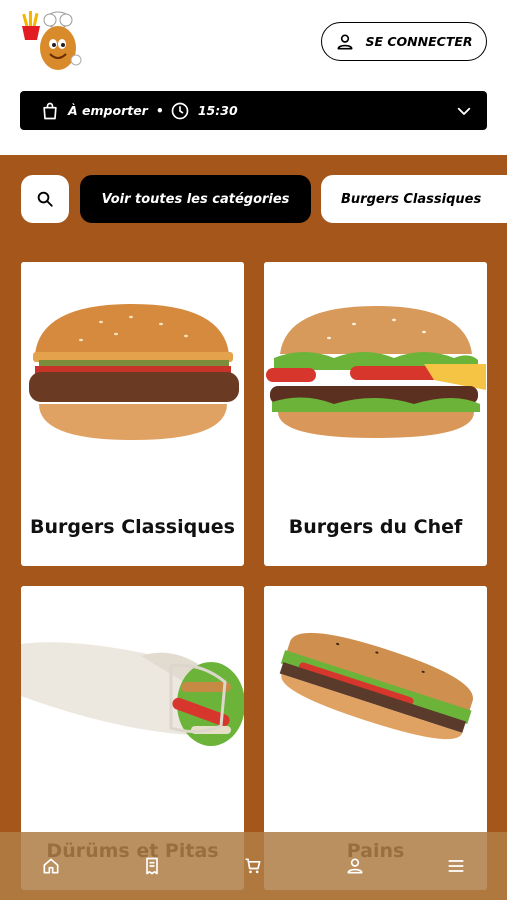  Describe the element at coordinates (375, 698) in the screenshot. I see `sandwich-image` at that location.